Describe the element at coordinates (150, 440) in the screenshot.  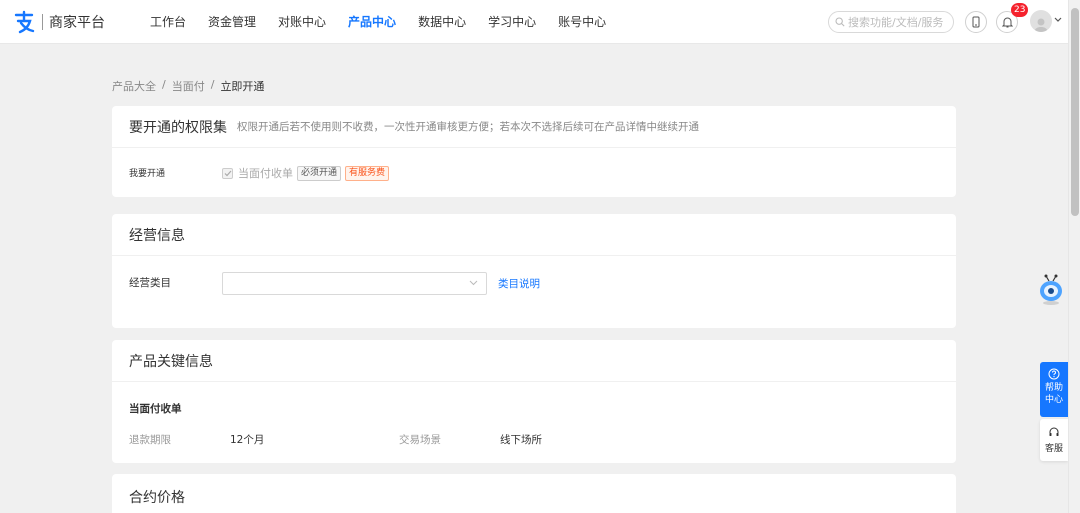
I see `refund-label: 退款期限` at that location.